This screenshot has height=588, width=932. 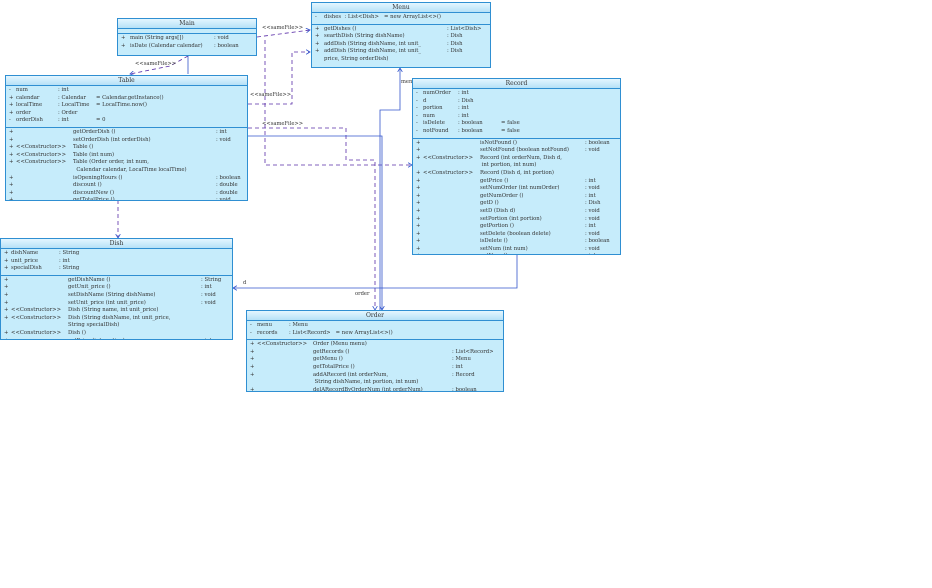 I want to click on member-text: : String, so click(x=69, y=268).